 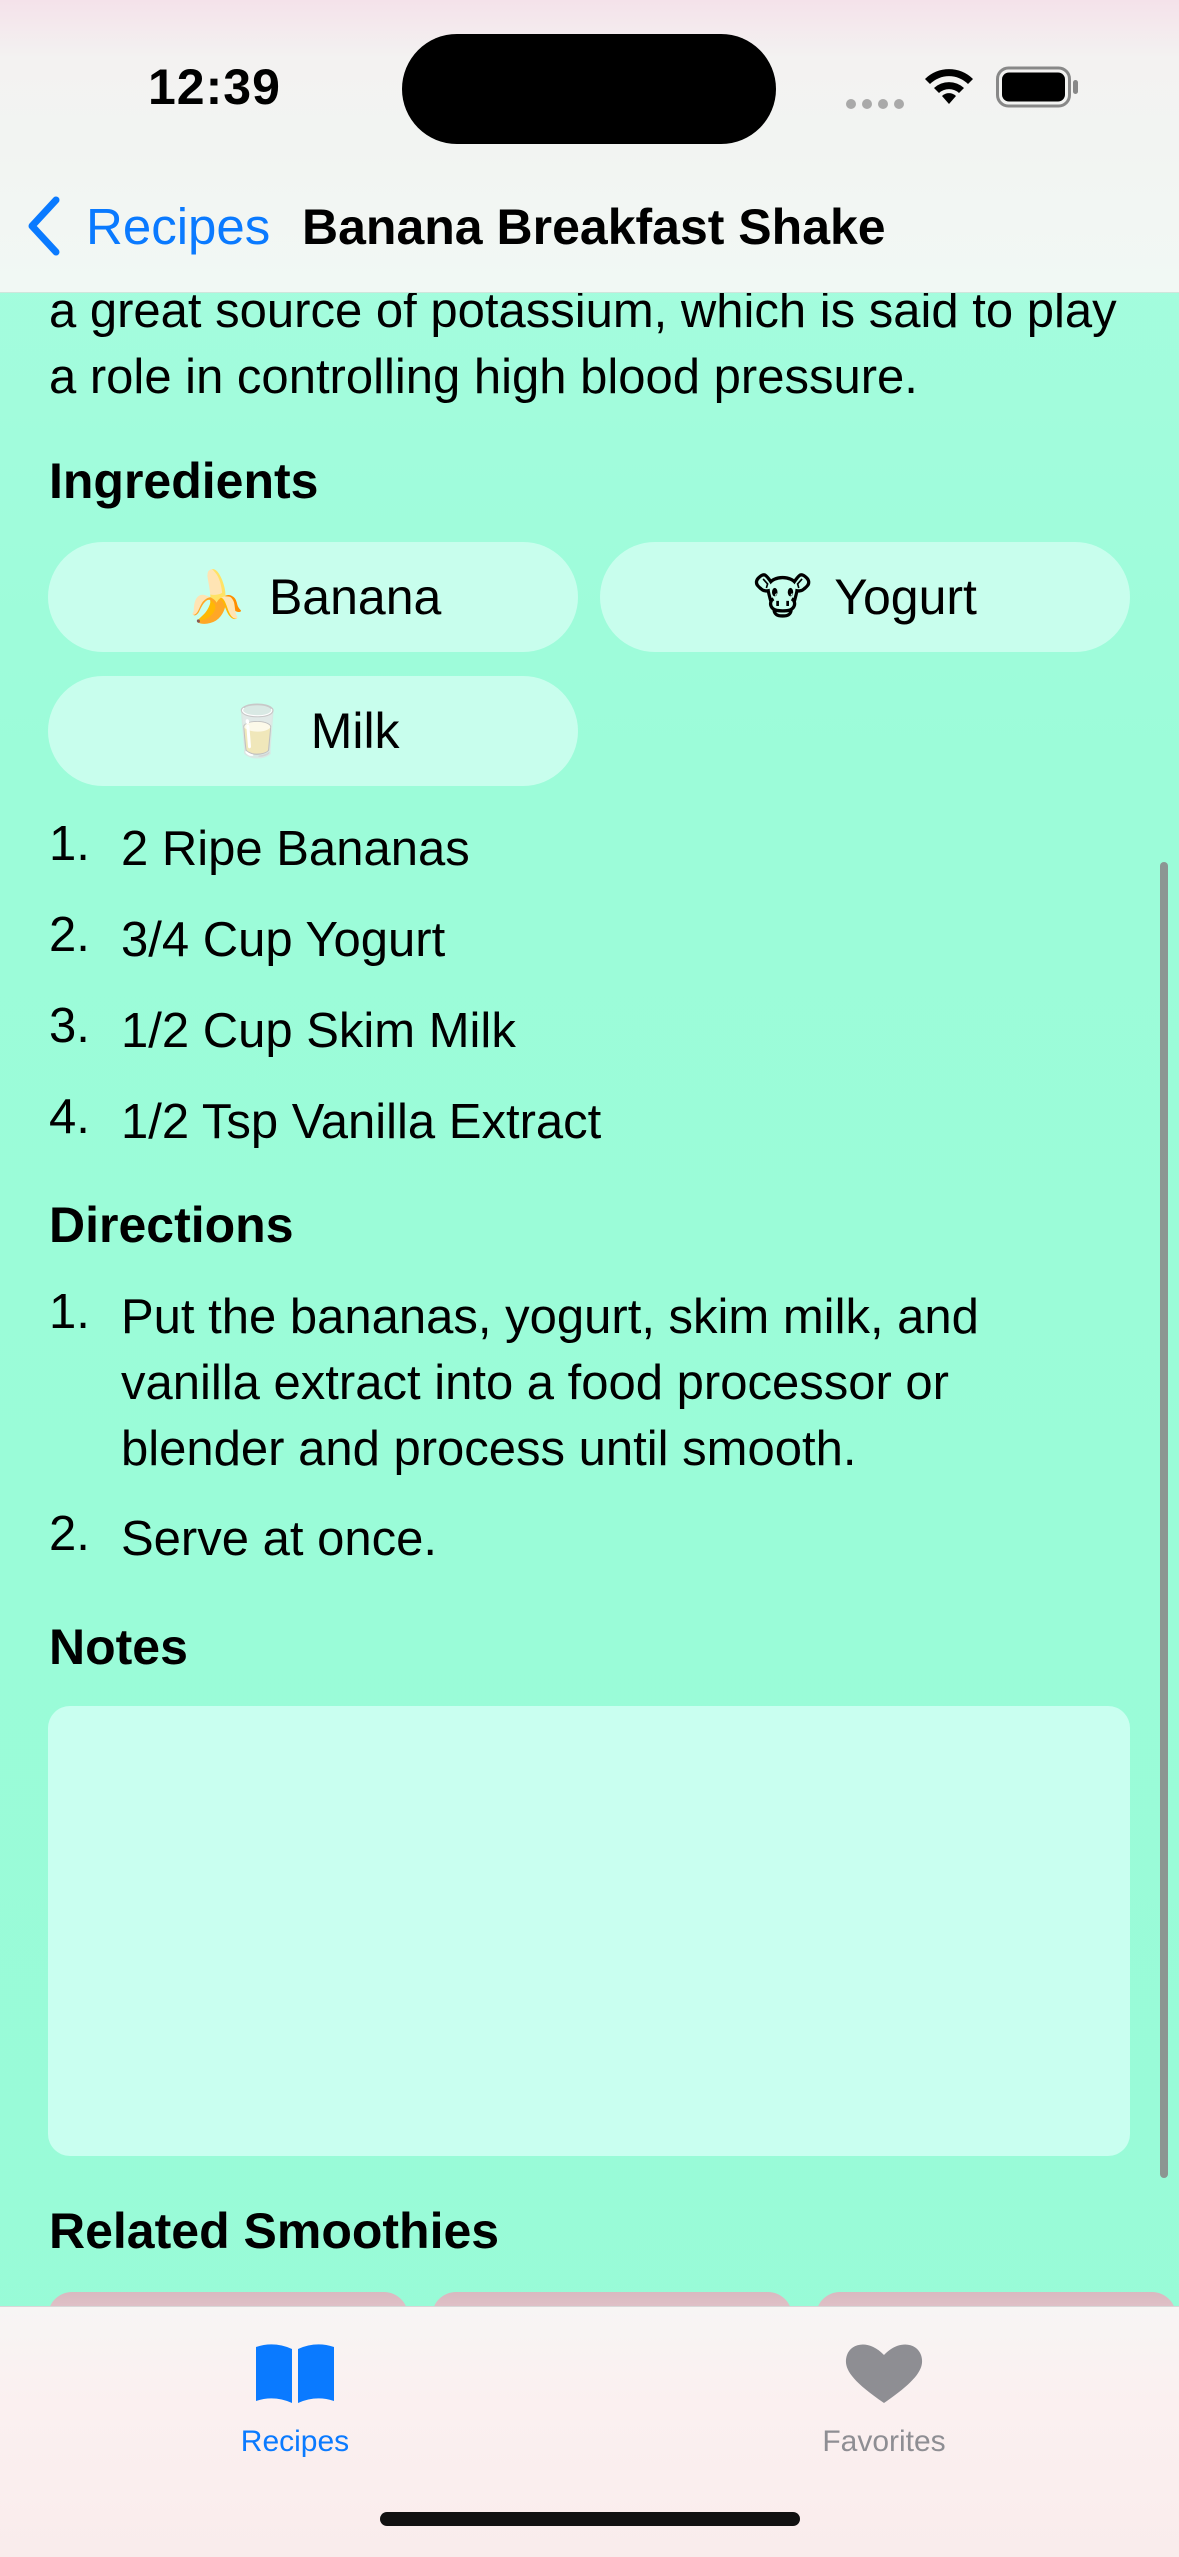 What do you see at coordinates (355, 597) in the screenshot?
I see `chip-label: Banana` at bounding box center [355, 597].